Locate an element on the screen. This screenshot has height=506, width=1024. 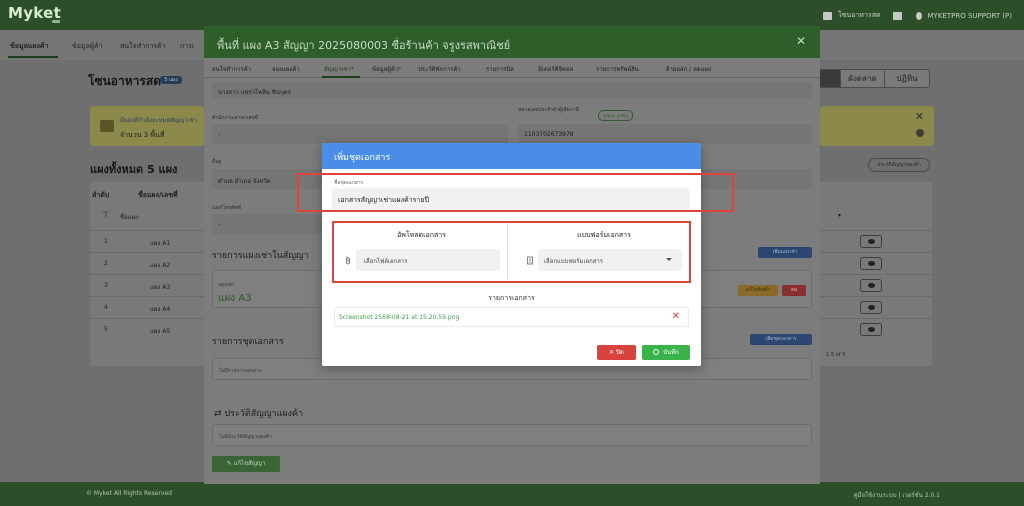
save-icon is located at coordinates (656, 352).